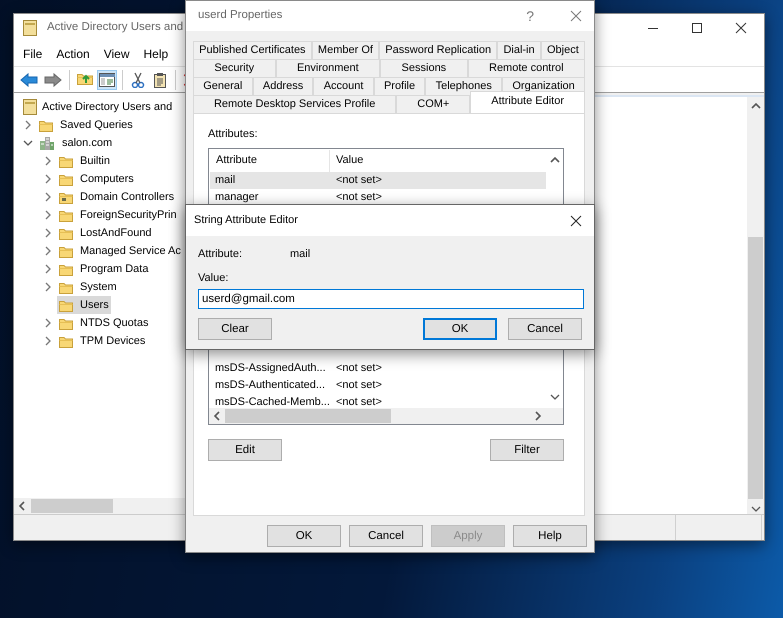 The height and width of the screenshot is (618, 783). What do you see at coordinates (235, 329) in the screenshot?
I see `dialog-button: Clear` at bounding box center [235, 329].